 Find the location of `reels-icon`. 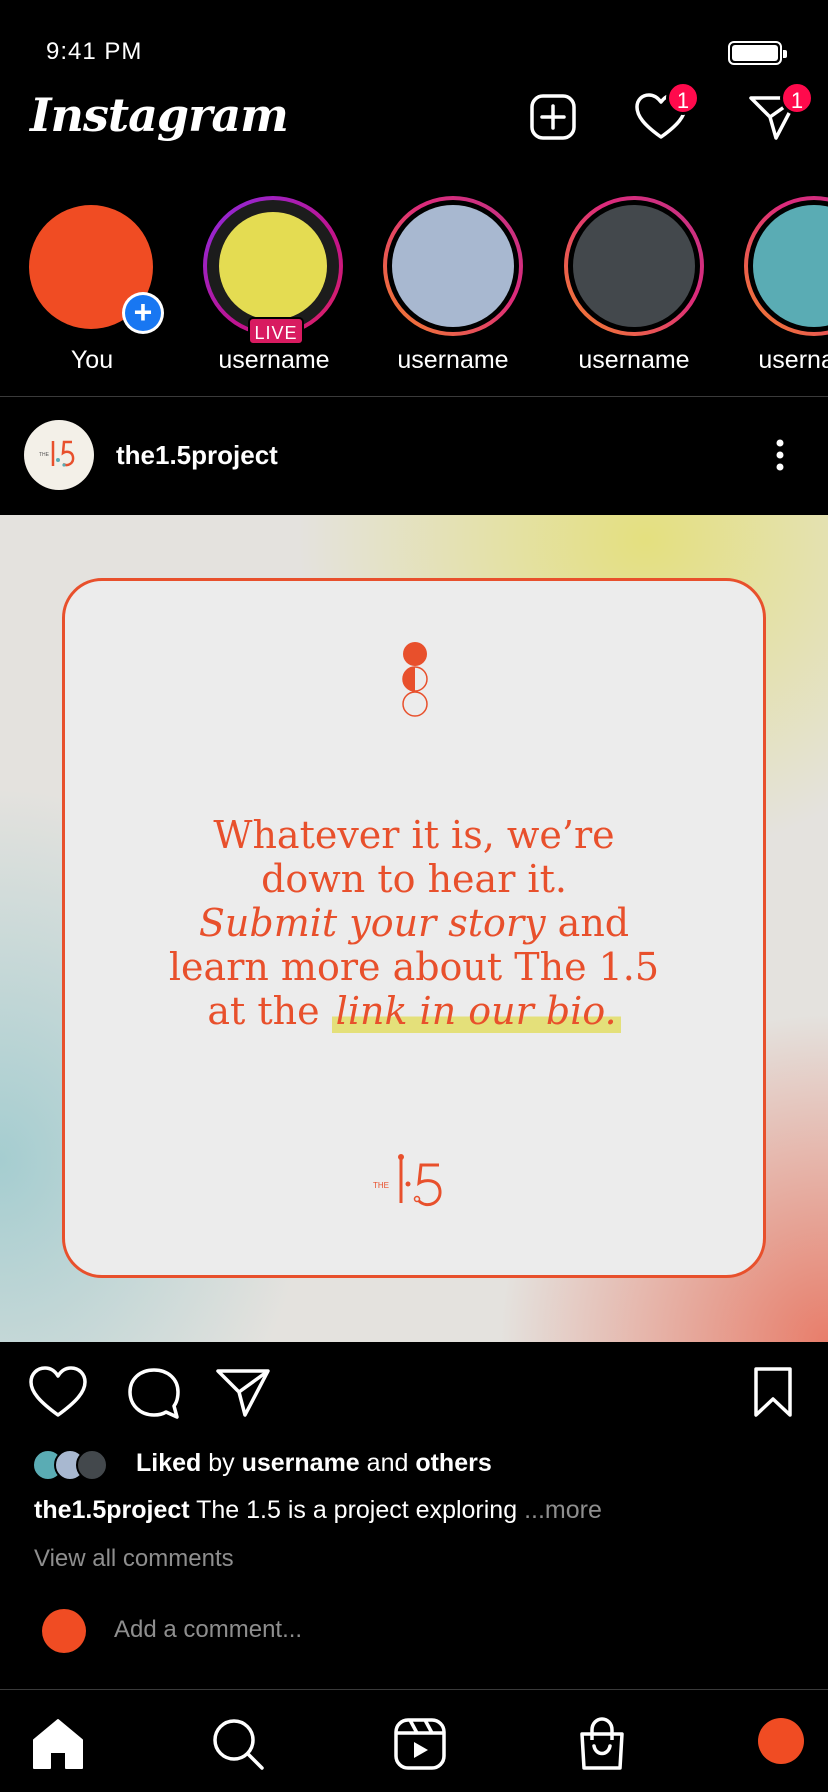

reels-icon is located at coordinates (420, 1744).